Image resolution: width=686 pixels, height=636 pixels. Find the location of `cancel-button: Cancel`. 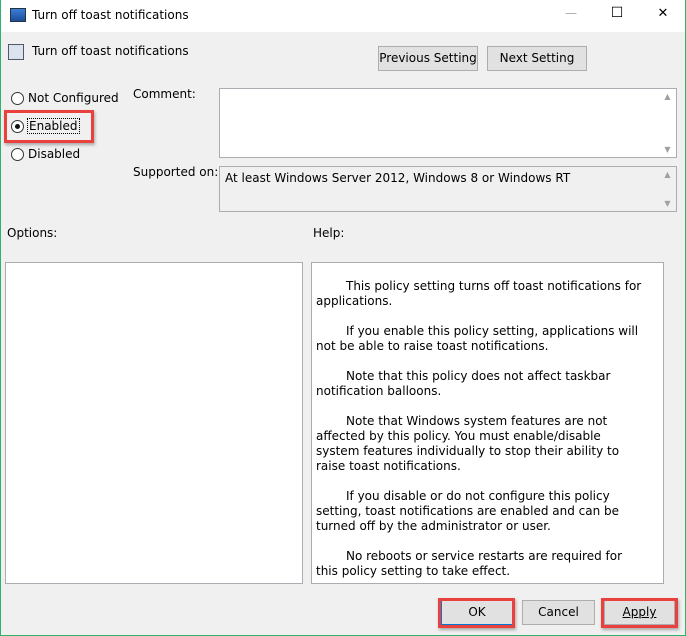

cancel-button: Cancel is located at coordinates (558, 612).